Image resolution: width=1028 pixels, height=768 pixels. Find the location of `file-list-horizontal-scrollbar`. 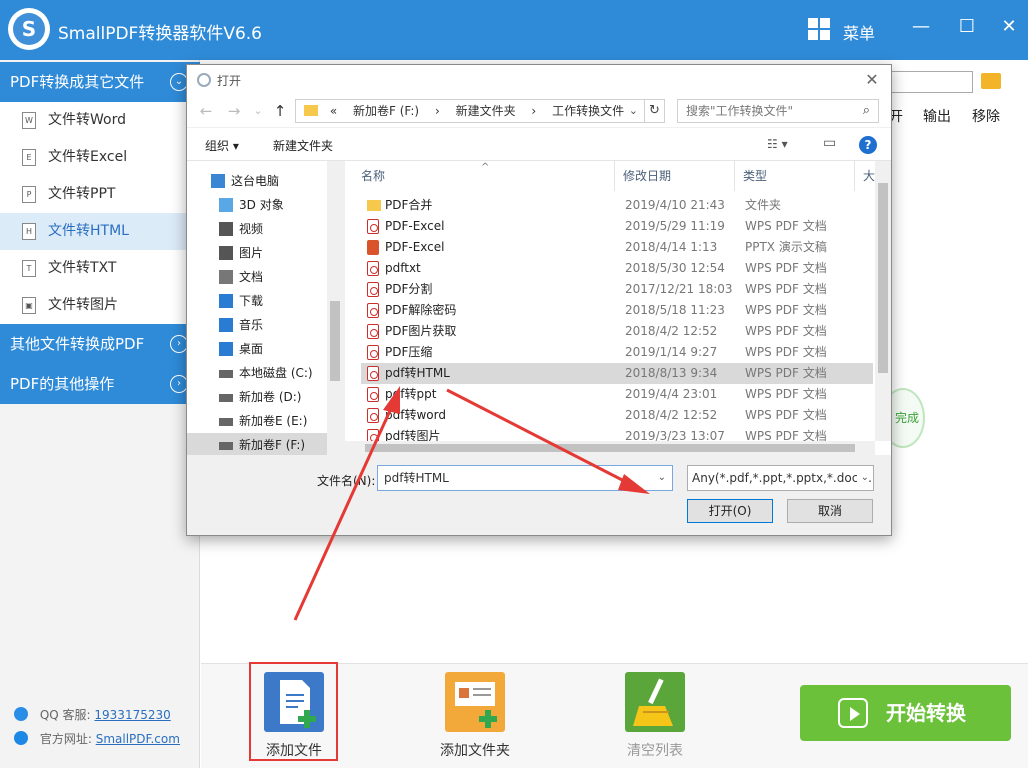

file-list-horizontal-scrollbar is located at coordinates (610, 448).